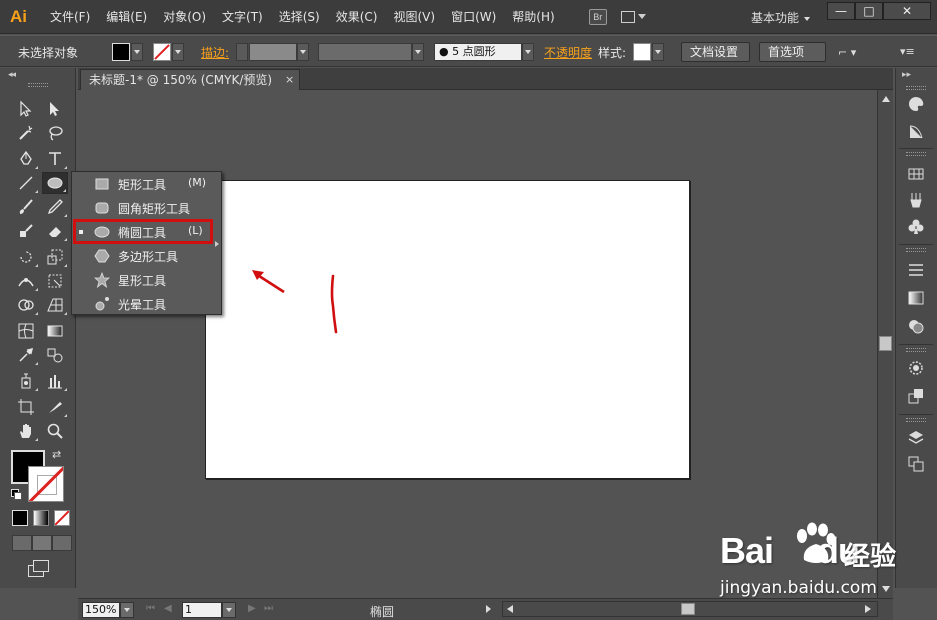 The width and height of the screenshot is (937, 620). What do you see at coordinates (46, 484) in the screenshot?
I see `stroke-color-box` at bounding box center [46, 484].